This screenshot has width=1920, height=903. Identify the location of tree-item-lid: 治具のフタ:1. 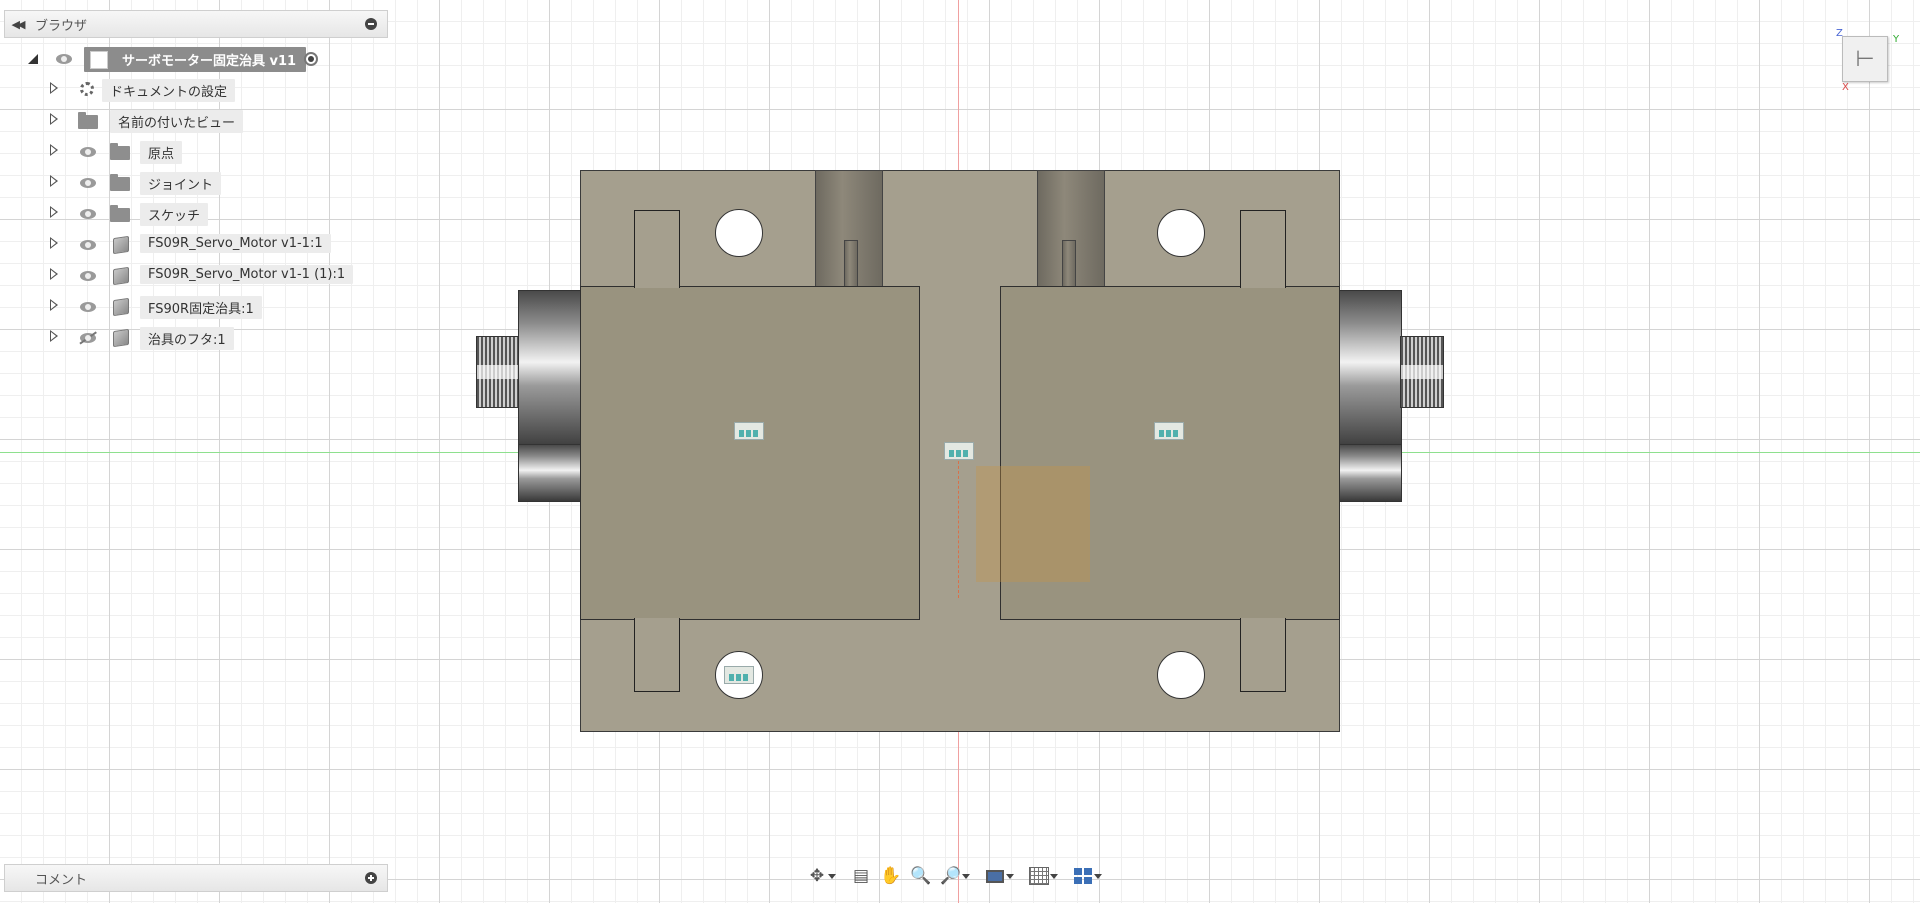
(190, 337).